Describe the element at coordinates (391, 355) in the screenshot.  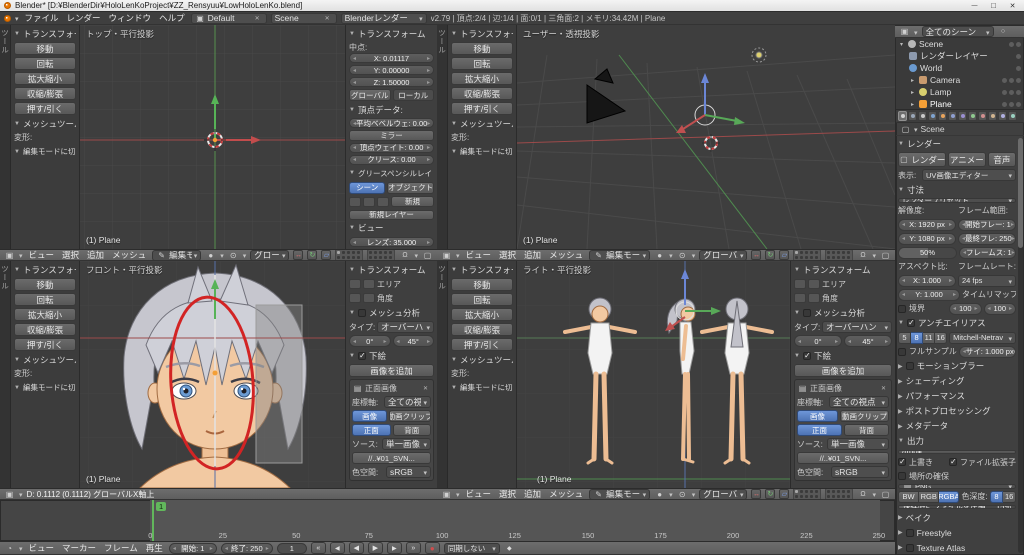
I see `panel-background-images-header: 下絵` at that location.